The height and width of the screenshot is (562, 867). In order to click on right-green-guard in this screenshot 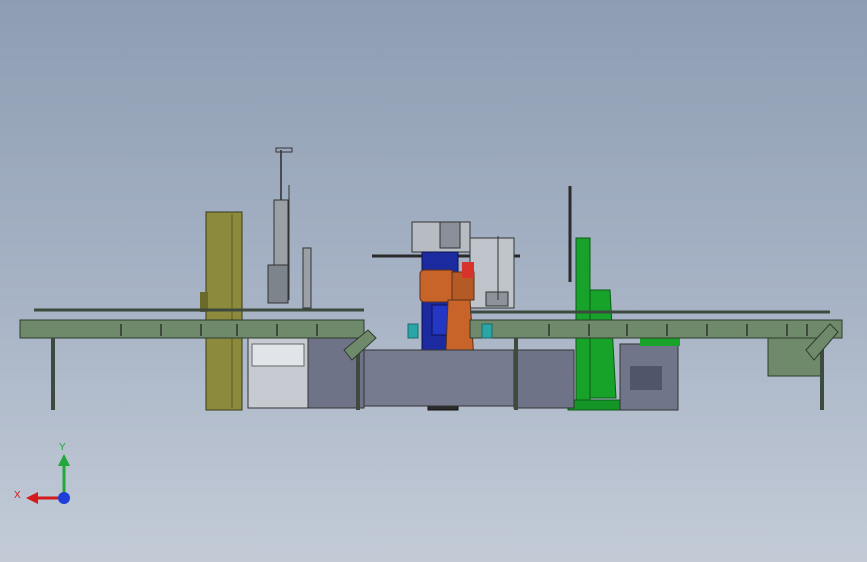, I will do `click(595, 298)`.